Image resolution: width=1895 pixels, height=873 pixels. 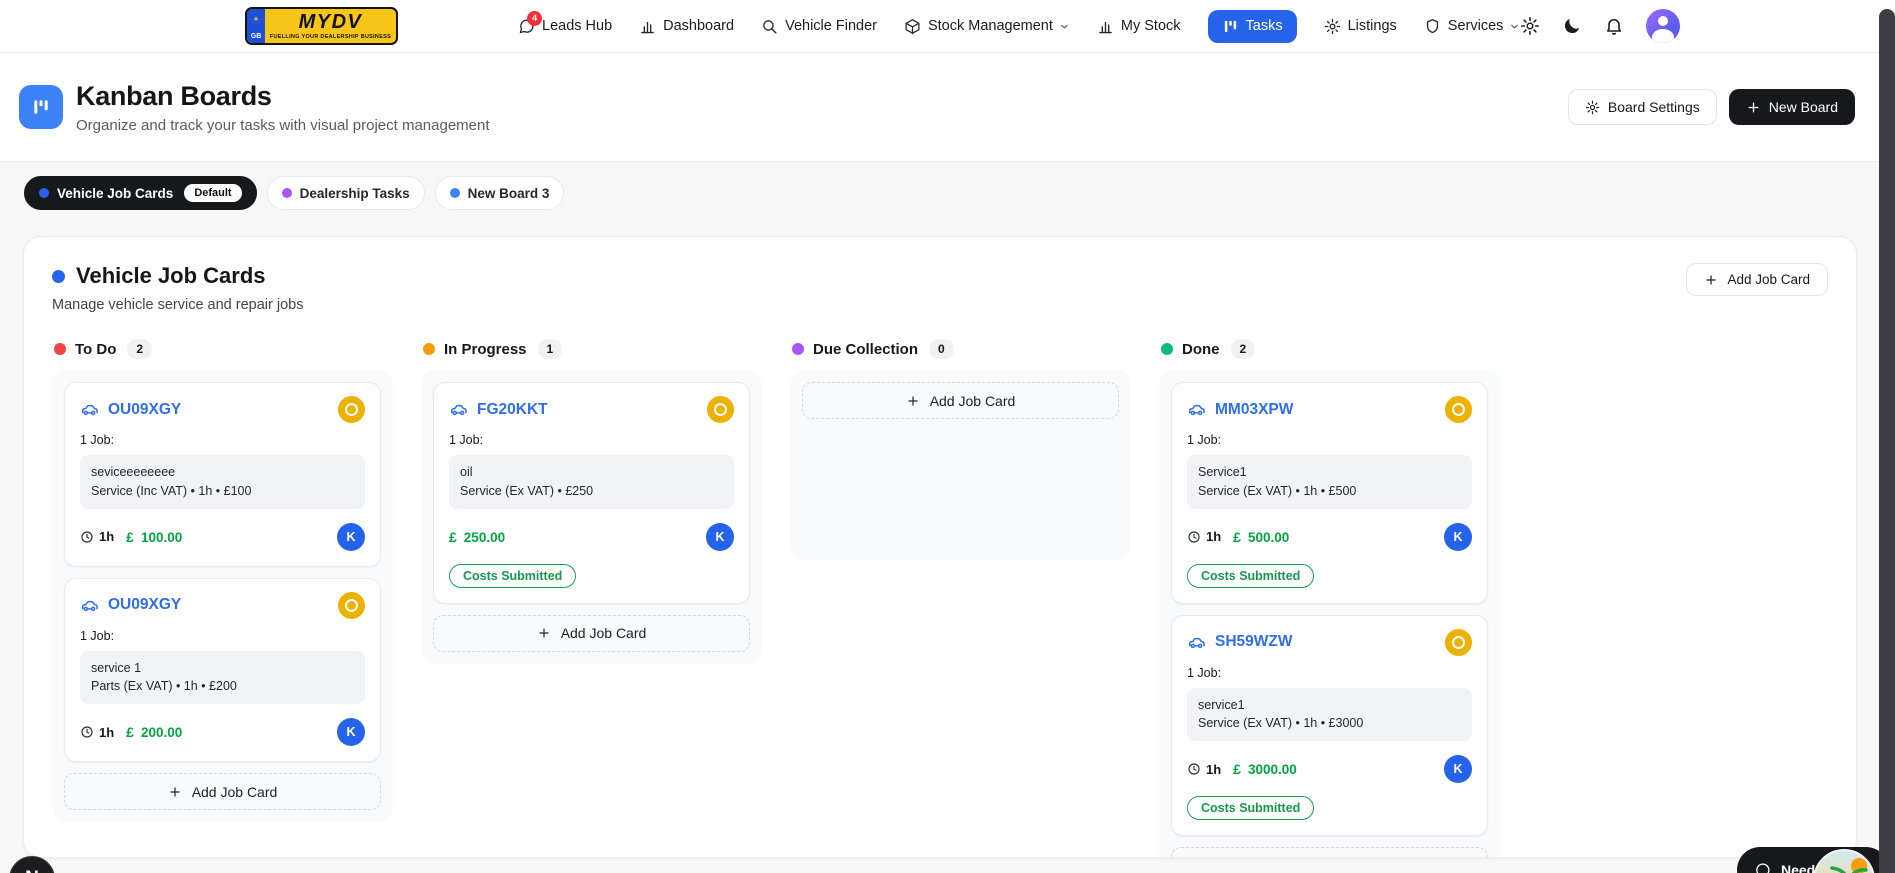 I want to click on job-name: service1, so click(x=1221, y=704).